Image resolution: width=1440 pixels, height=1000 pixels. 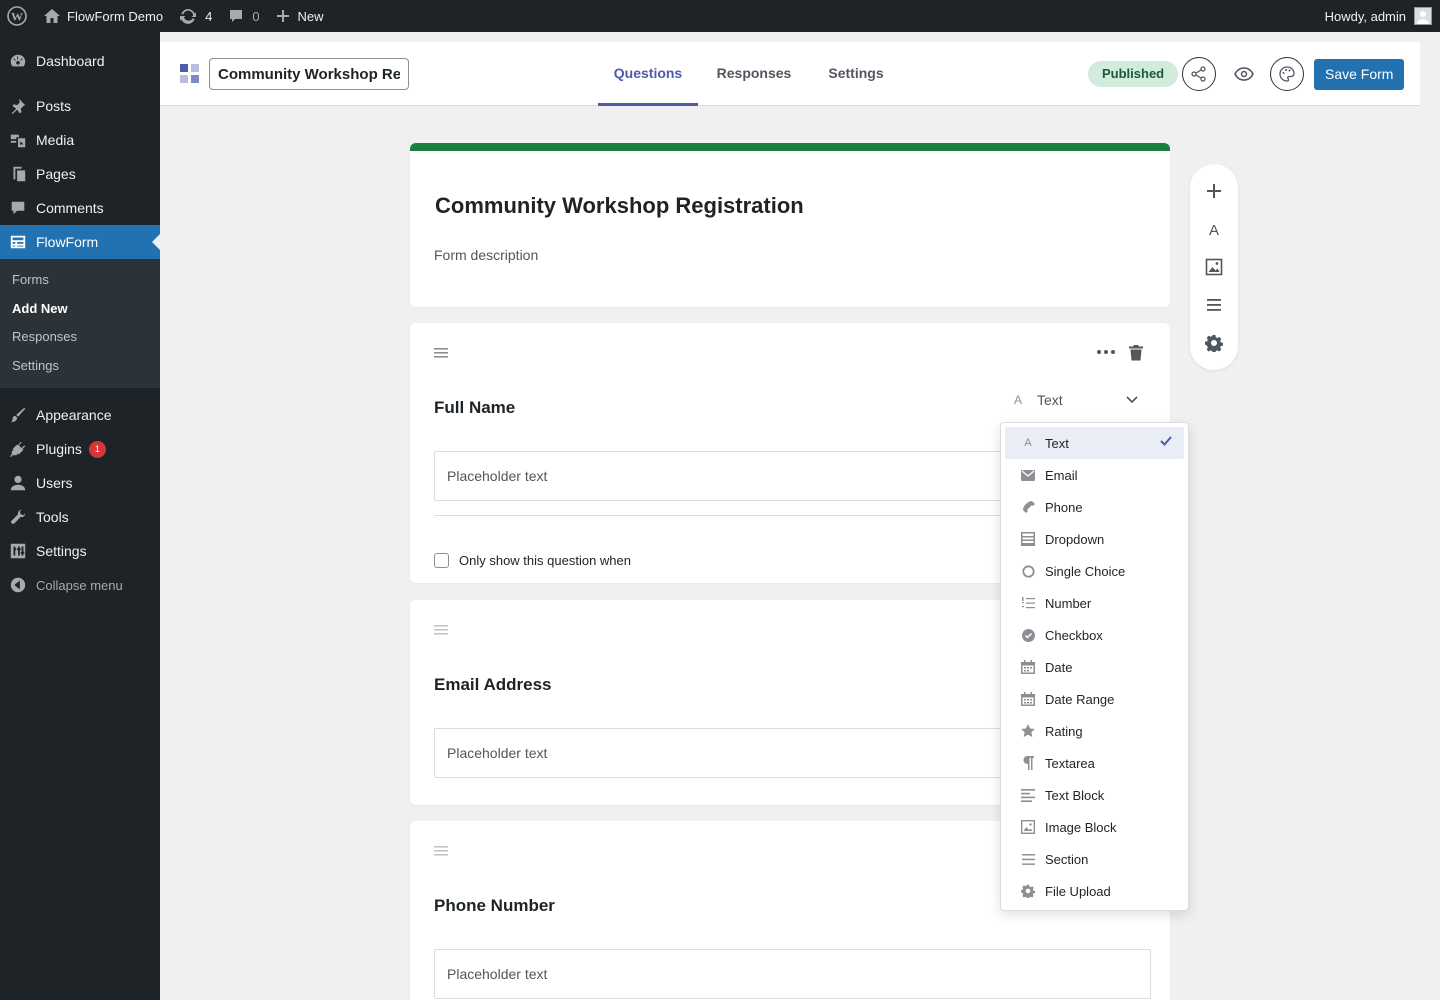 I want to click on style-button, so click(x=1287, y=74).